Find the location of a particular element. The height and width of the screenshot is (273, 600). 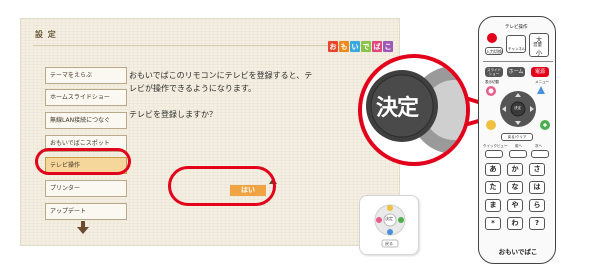

logo-letter: こ is located at coordinates (388, 46).